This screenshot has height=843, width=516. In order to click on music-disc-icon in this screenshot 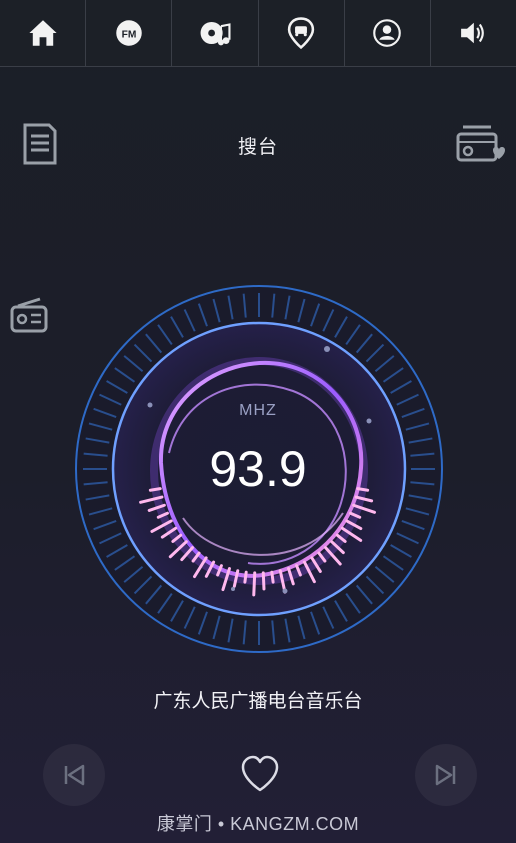, I will do `click(215, 33)`.